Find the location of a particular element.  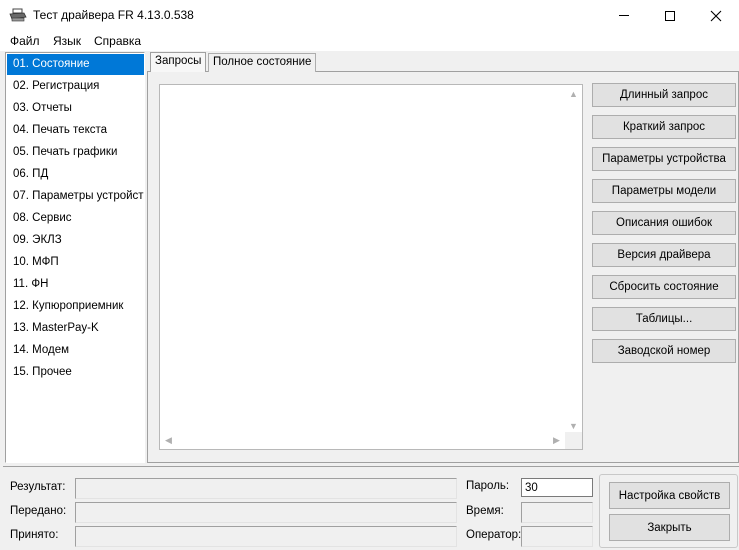

sidebar-item-state: 01. Состояние is located at coordinates (75, 64).